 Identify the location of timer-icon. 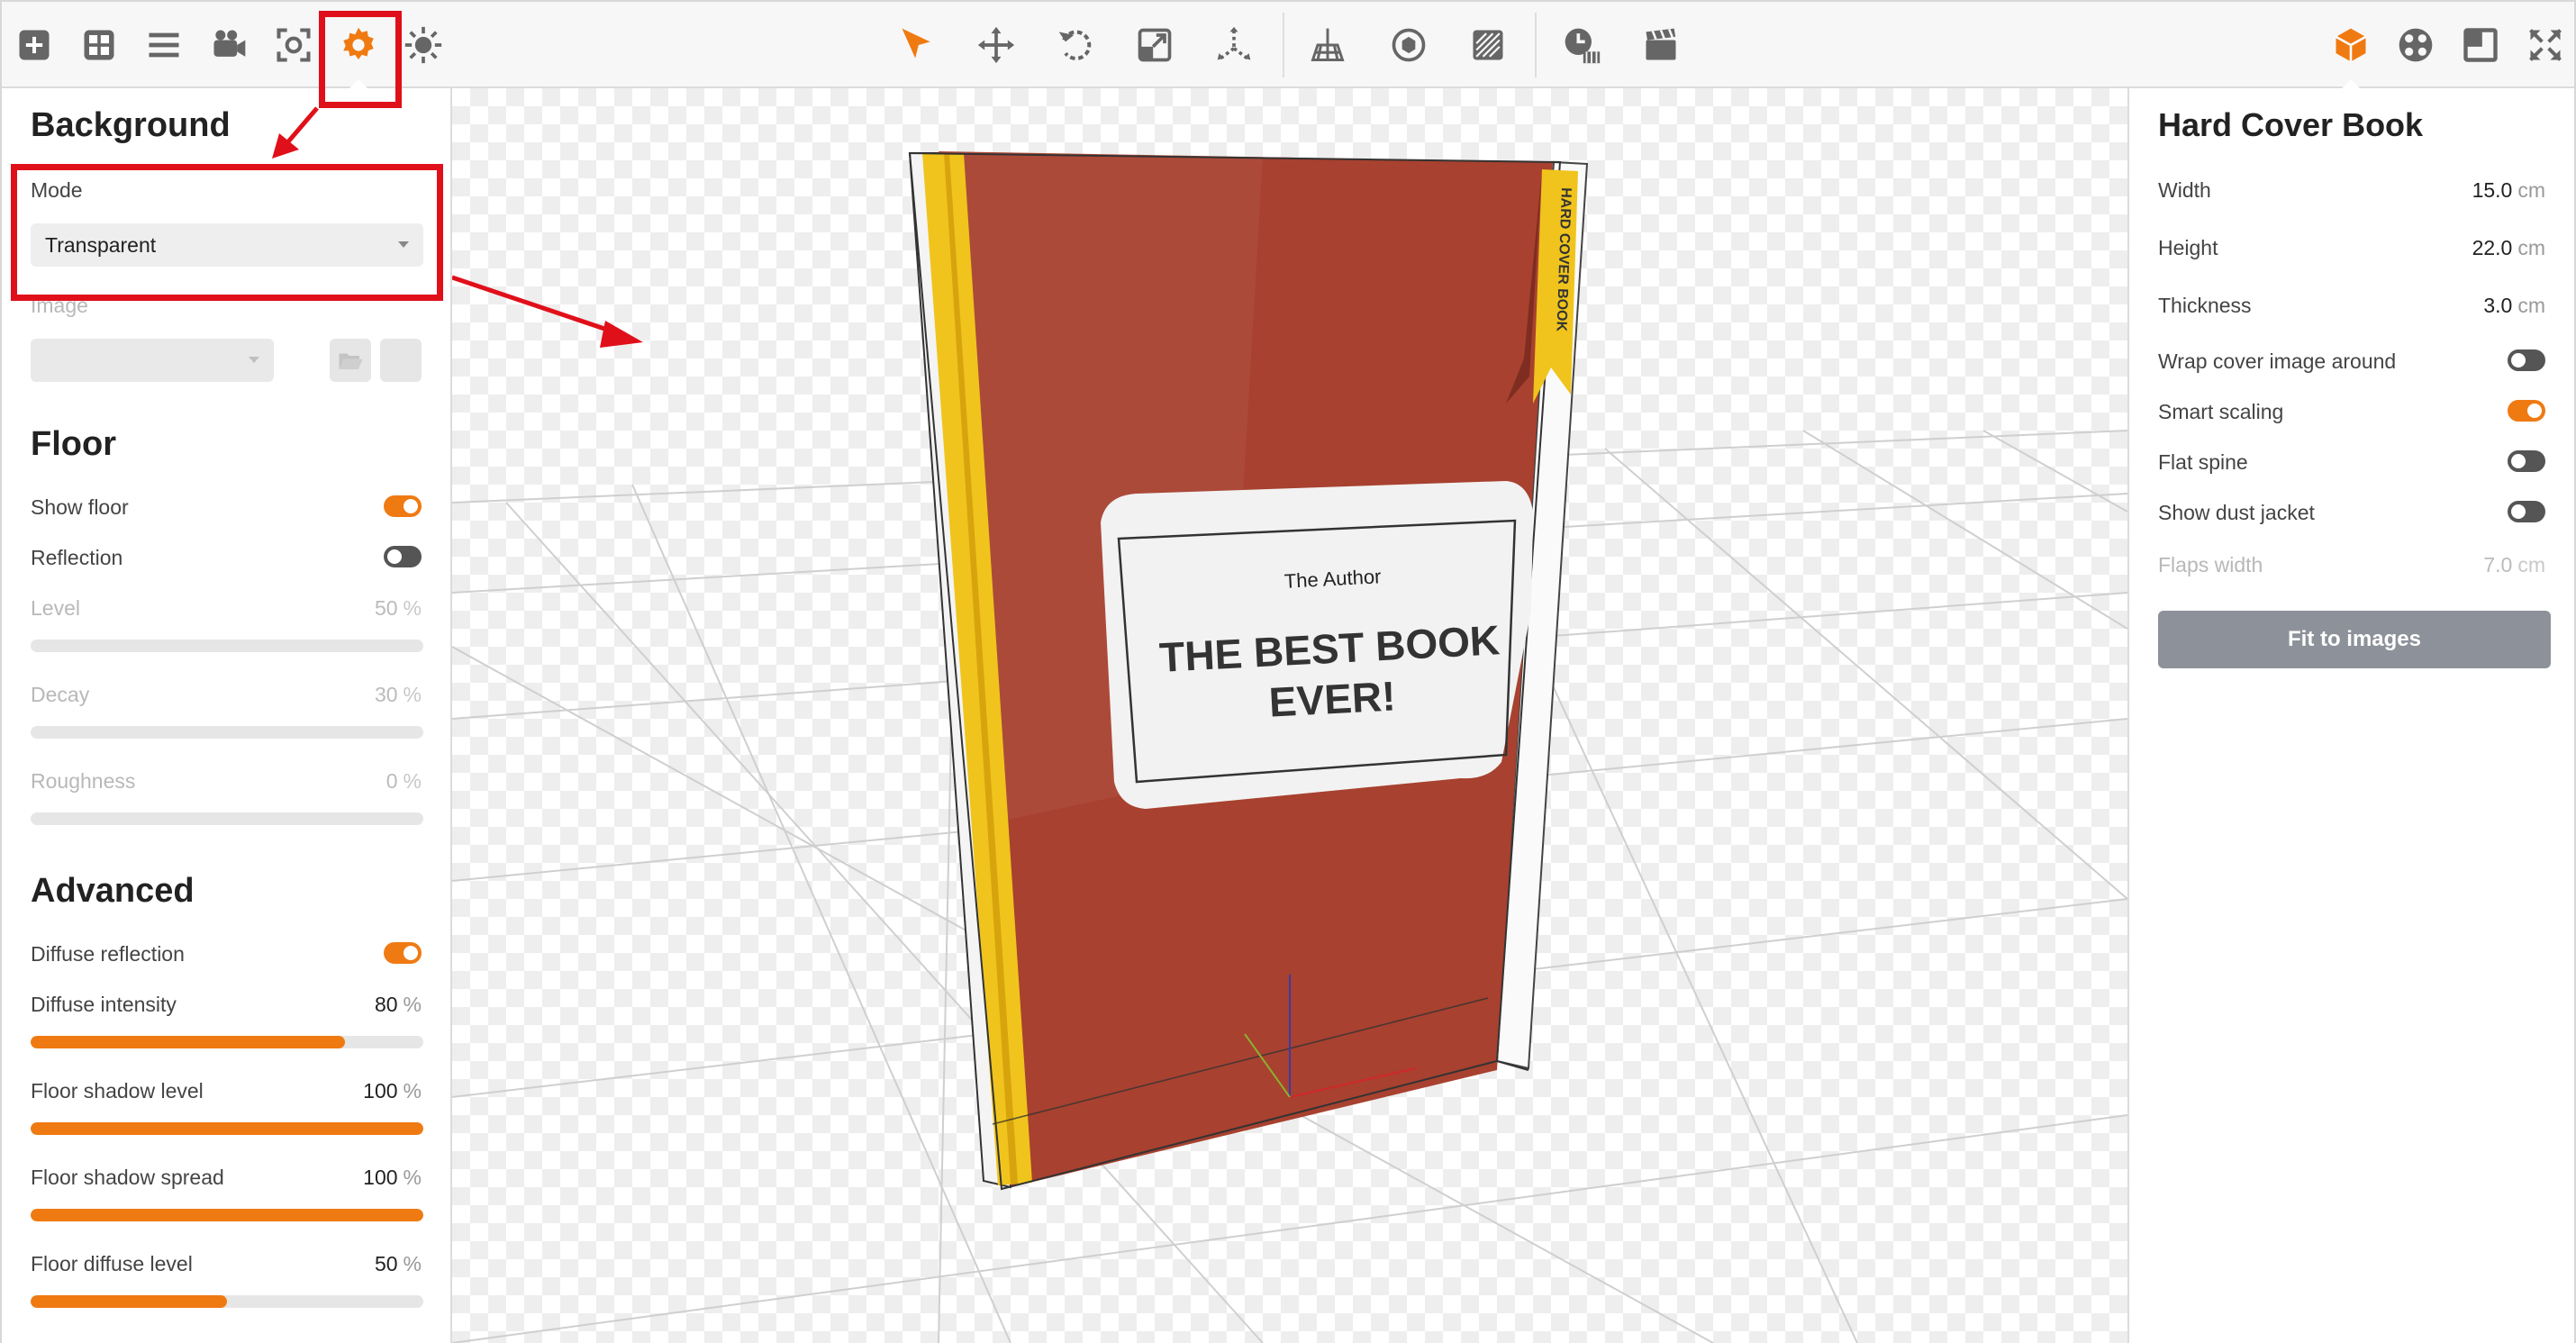
(1581, 45).